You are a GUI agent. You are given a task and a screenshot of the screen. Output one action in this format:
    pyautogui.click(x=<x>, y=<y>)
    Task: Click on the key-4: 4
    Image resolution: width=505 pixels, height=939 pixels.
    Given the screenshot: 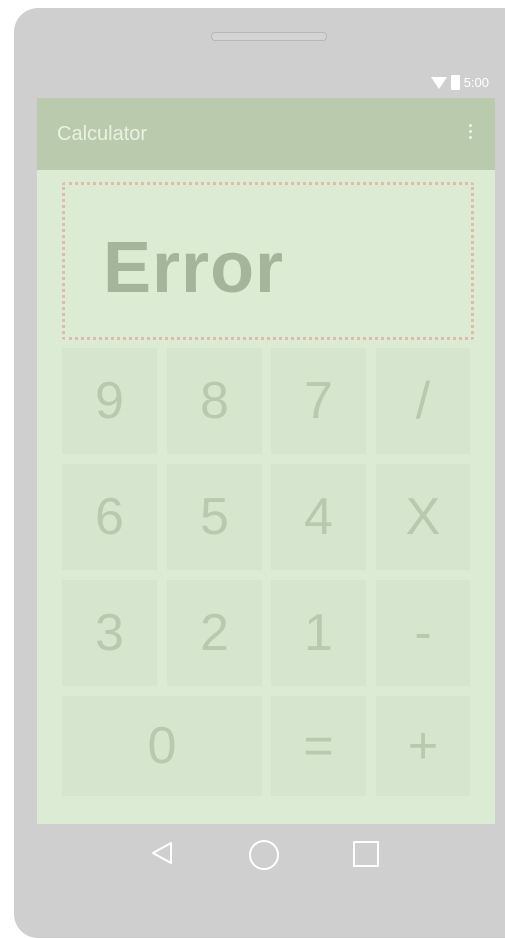 What is the action you would take?
    pyautogui.click(x=318, y=517)
    